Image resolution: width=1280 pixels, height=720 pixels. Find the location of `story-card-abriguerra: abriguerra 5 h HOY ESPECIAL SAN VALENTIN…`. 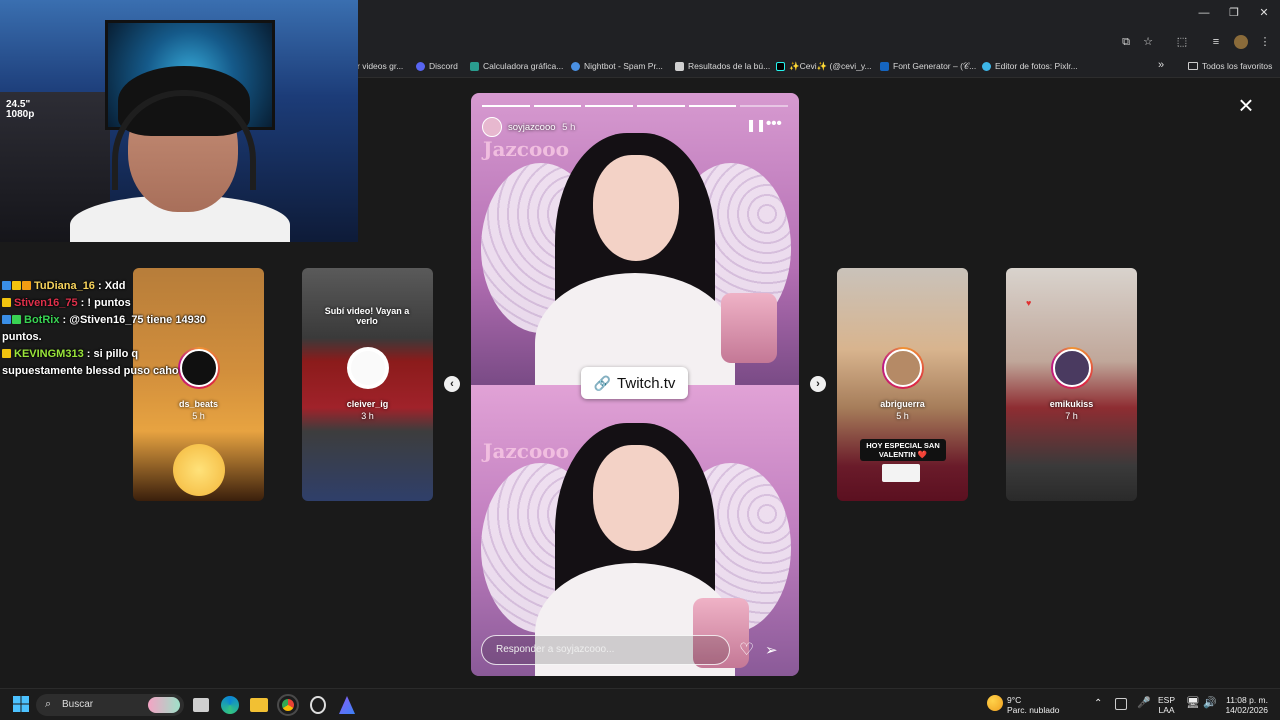

story-card-abriguerra: abriguerra 5 h HOY ESPECIAL SAN VALENTIN… is located at coordinates (902, 384).